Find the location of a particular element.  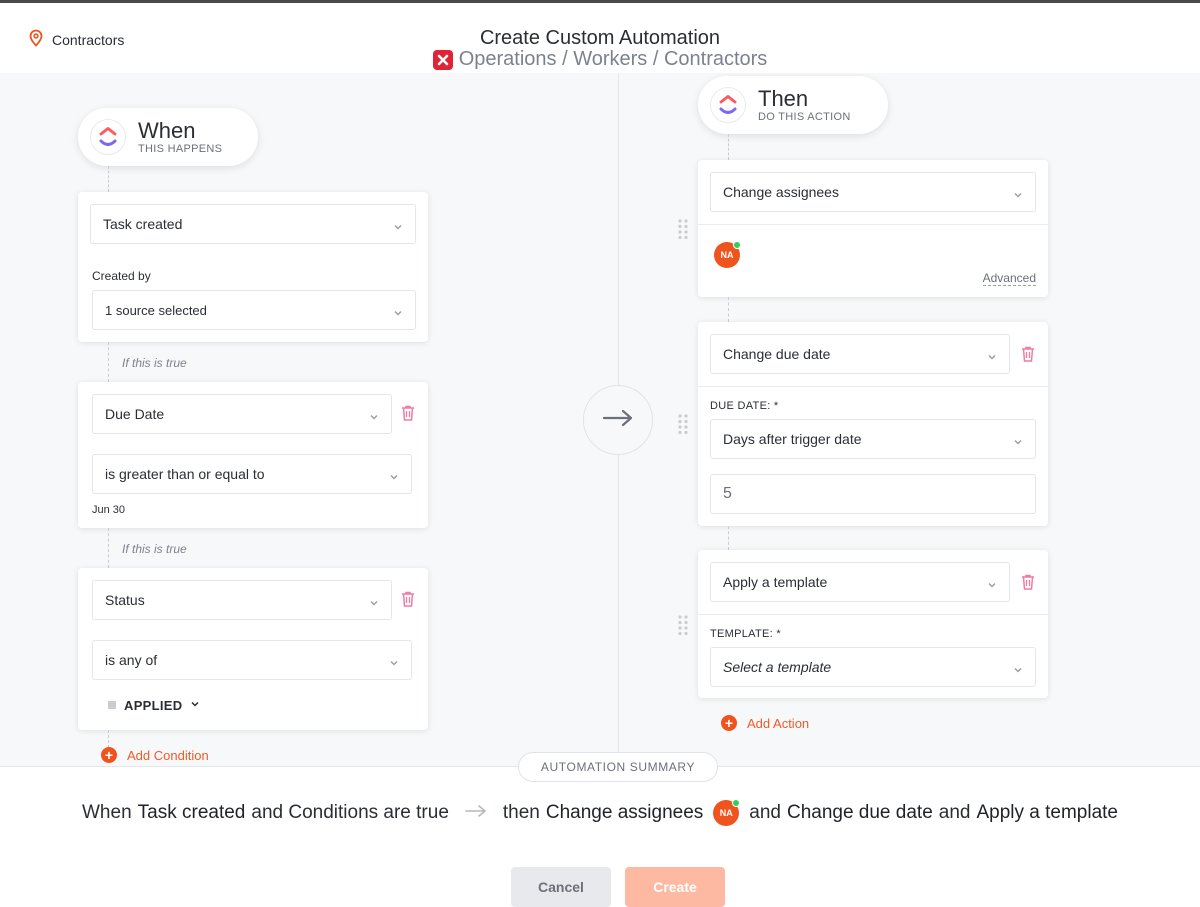

status-color-swatch is located at coordinates (112, 705).